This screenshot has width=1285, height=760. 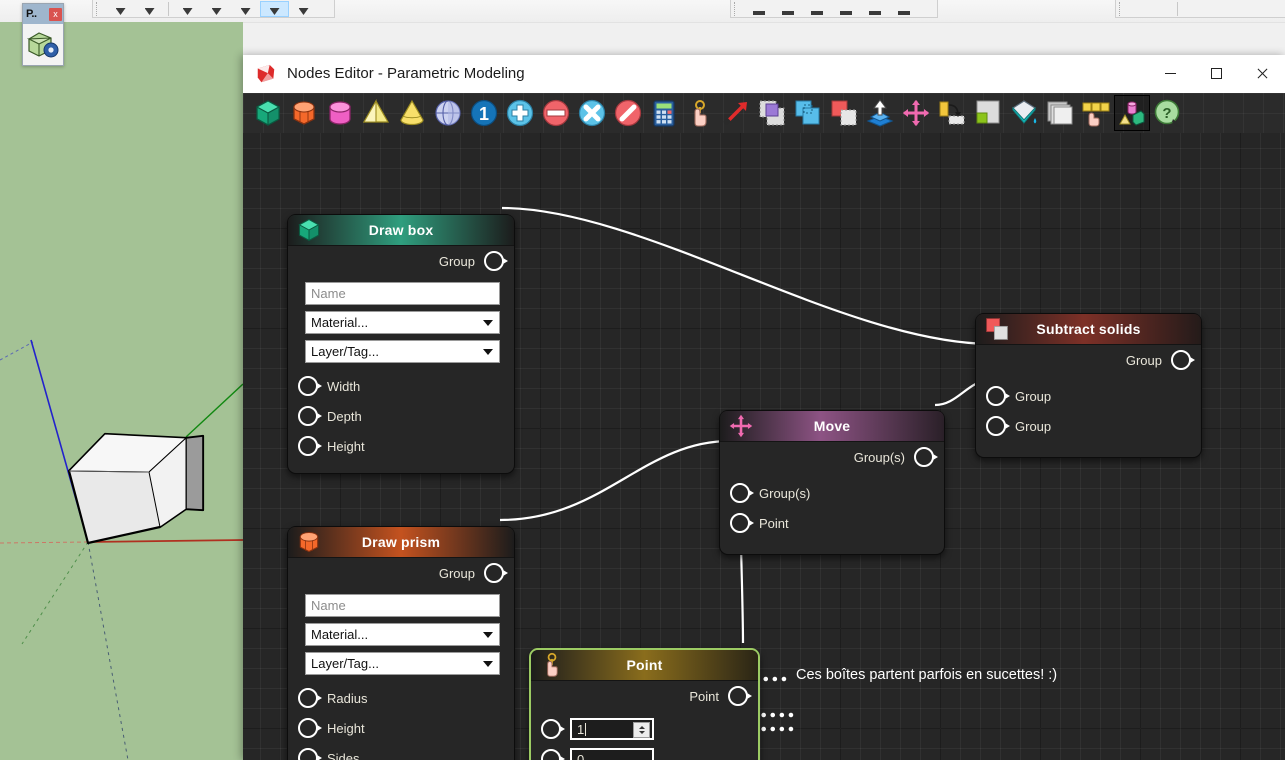 I want to click on push-pull-tool, so click(x=880, y=113).